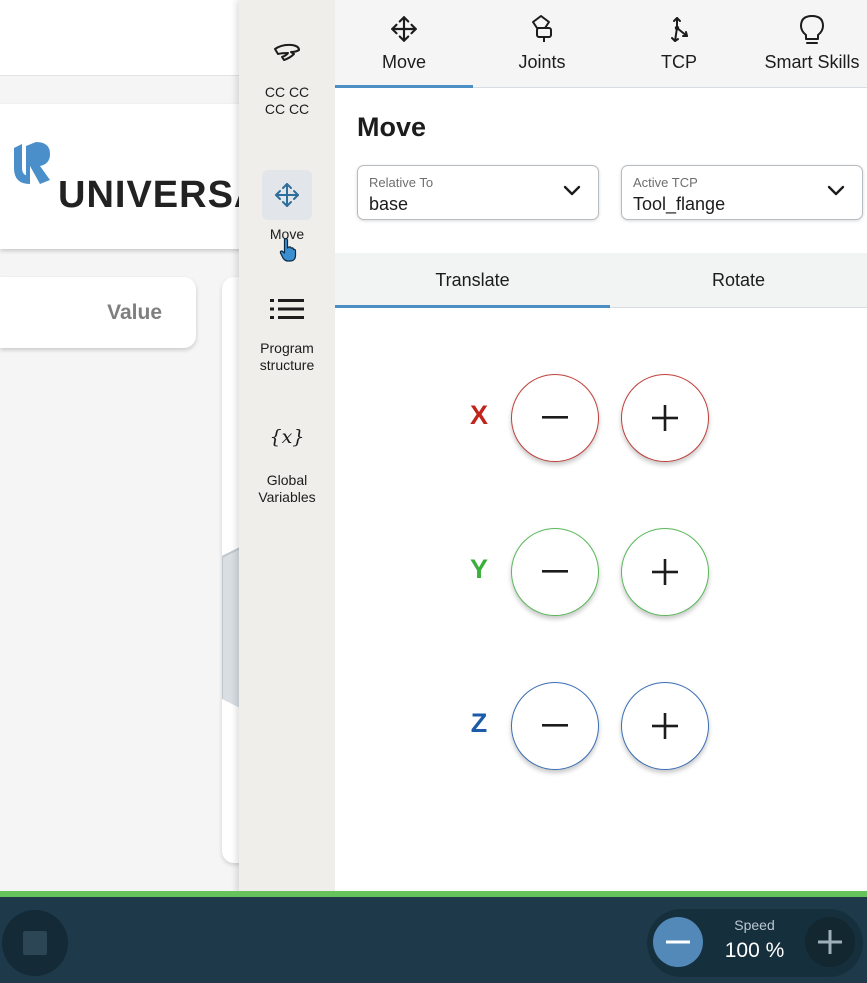  Describe the element at coordinates (601, 418) in the screenshot. I see `axis-row-x: X` at that location.